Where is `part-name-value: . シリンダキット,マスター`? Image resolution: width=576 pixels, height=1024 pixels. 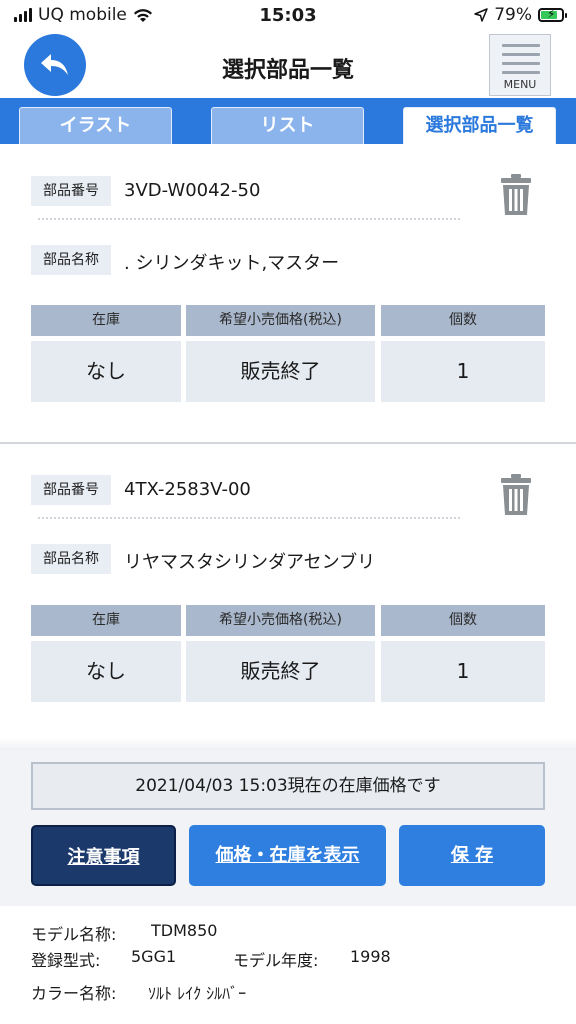 part-name-value: . シリンダキット,マスター is located at coordinates (232, 263).